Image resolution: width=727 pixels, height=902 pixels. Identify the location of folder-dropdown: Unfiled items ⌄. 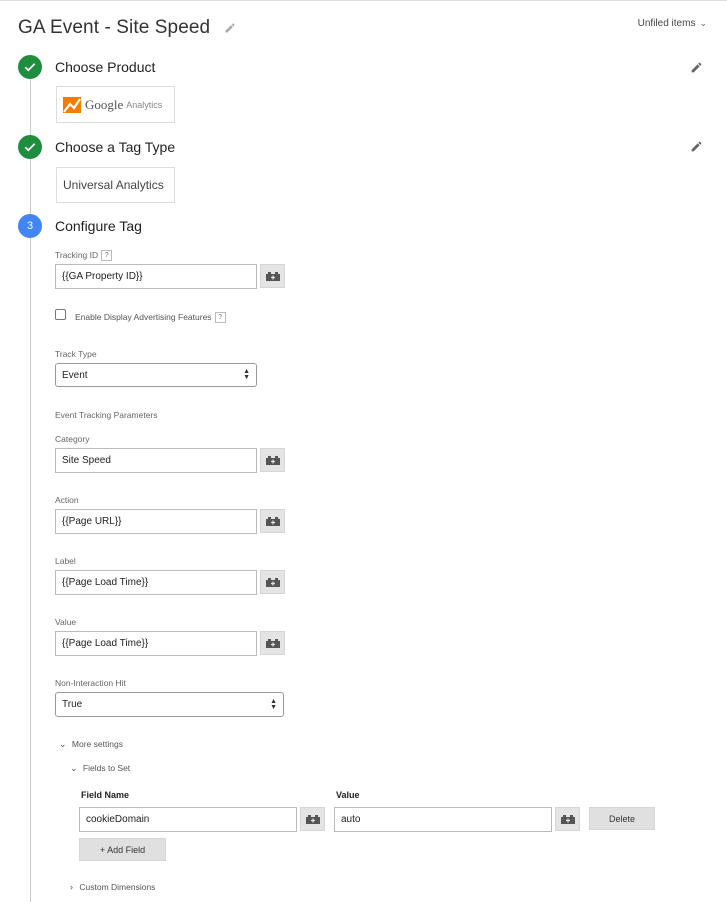
(672, 23).